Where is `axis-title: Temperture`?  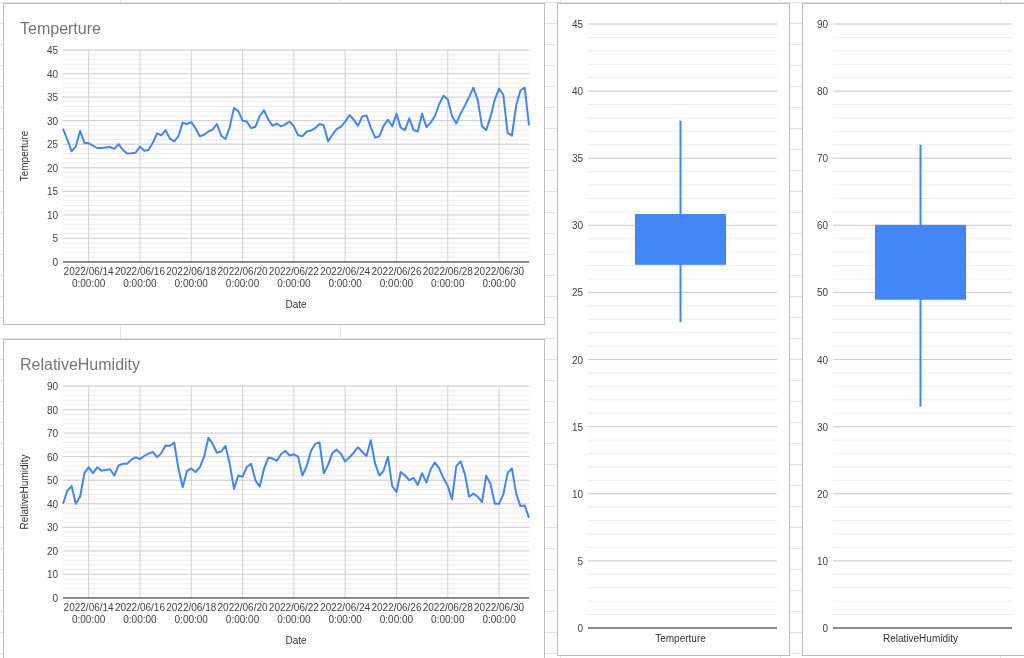
axis-title: Temperture is located at coordinates (24, 156).